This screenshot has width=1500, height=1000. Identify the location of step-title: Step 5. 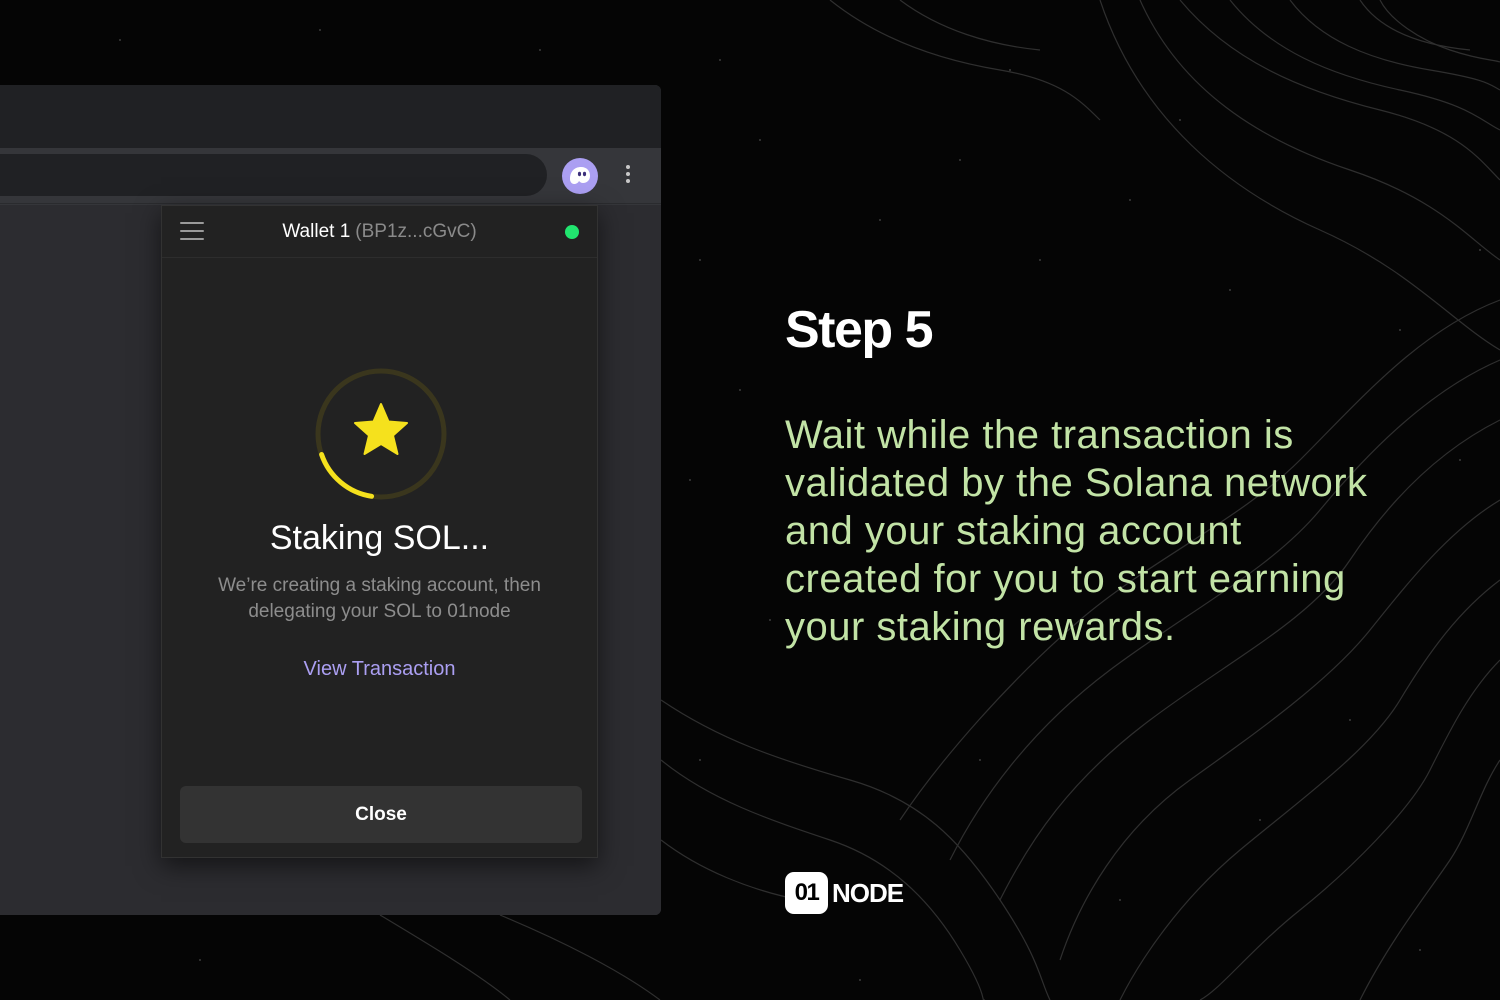
(859, 330).